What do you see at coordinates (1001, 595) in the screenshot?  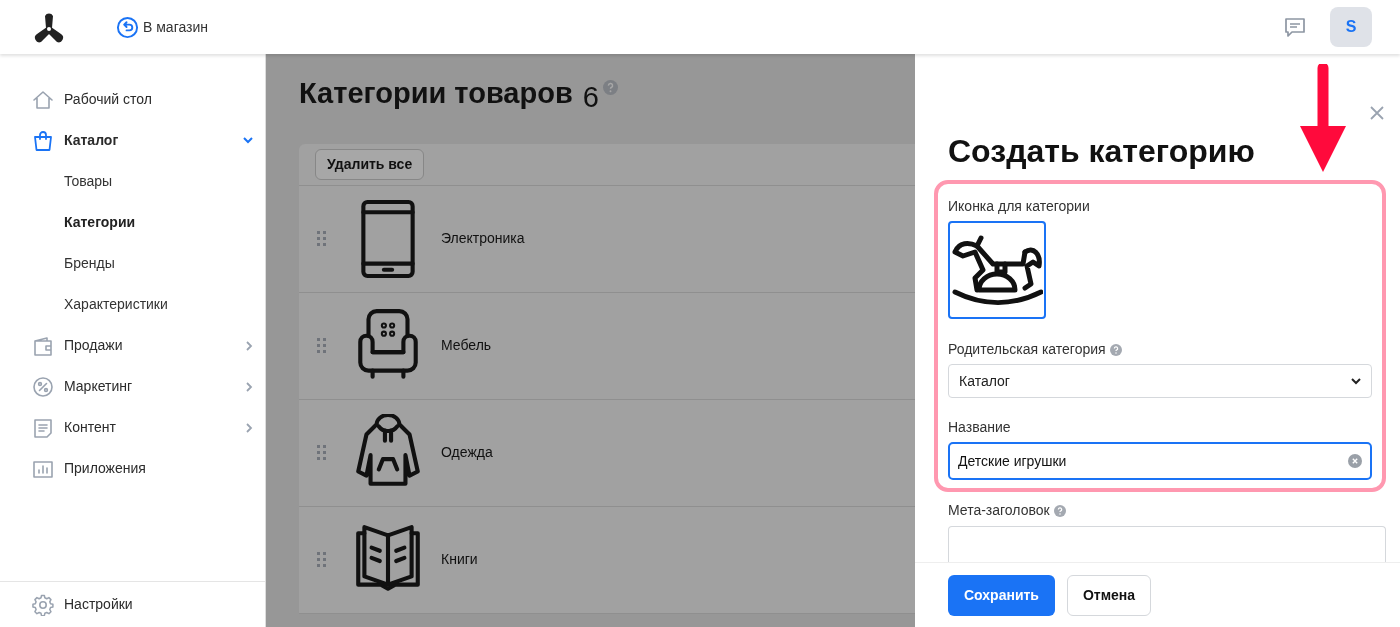 I see `save-button: Сохранить` at bounding box center [1001, 595].